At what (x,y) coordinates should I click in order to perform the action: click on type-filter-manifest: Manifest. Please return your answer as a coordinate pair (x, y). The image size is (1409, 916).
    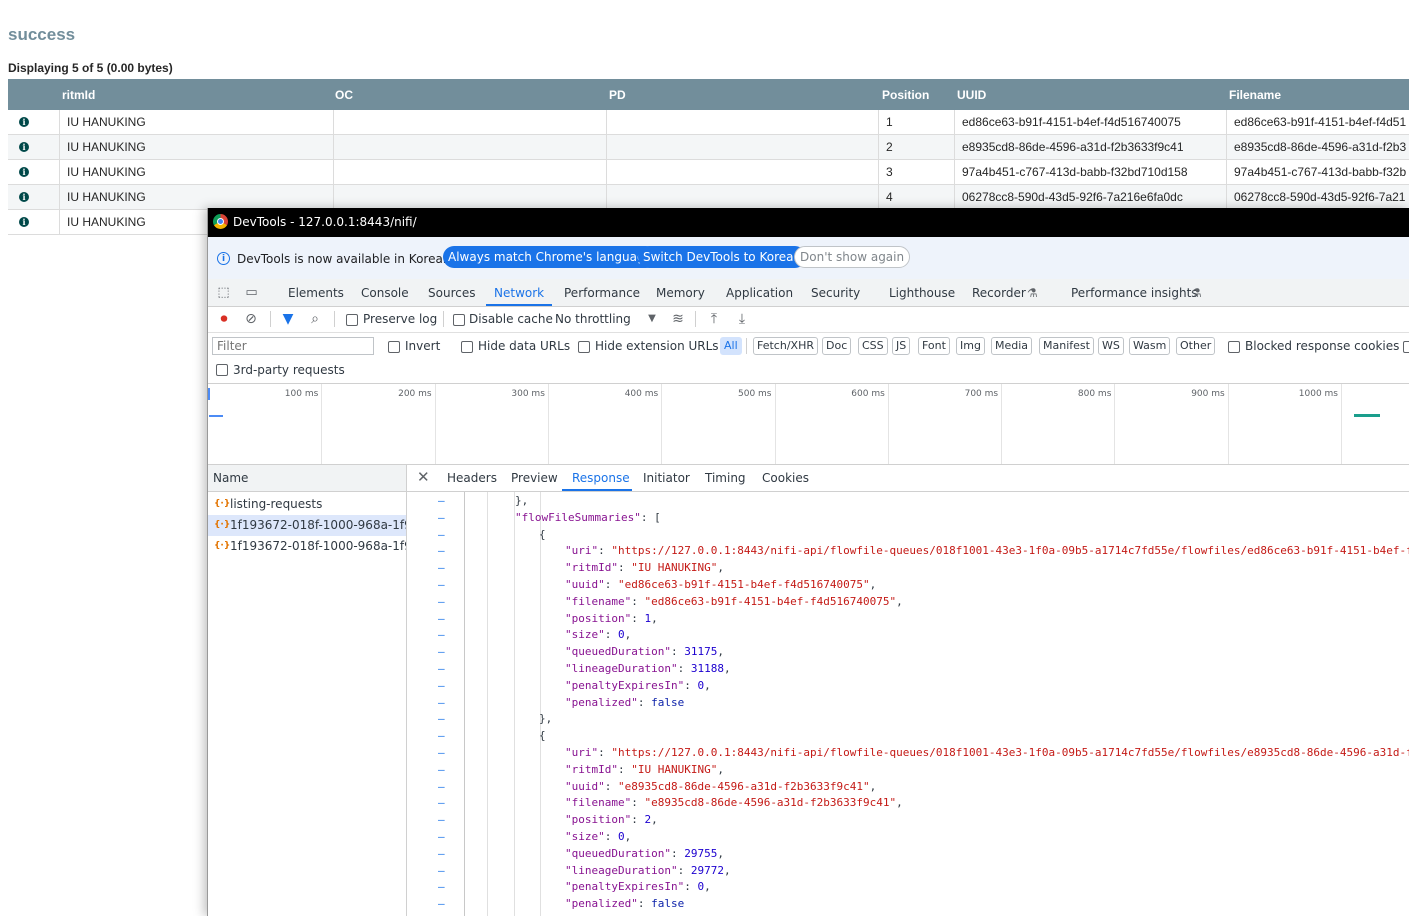
    Looking at the image, I should click on (1066, 346).